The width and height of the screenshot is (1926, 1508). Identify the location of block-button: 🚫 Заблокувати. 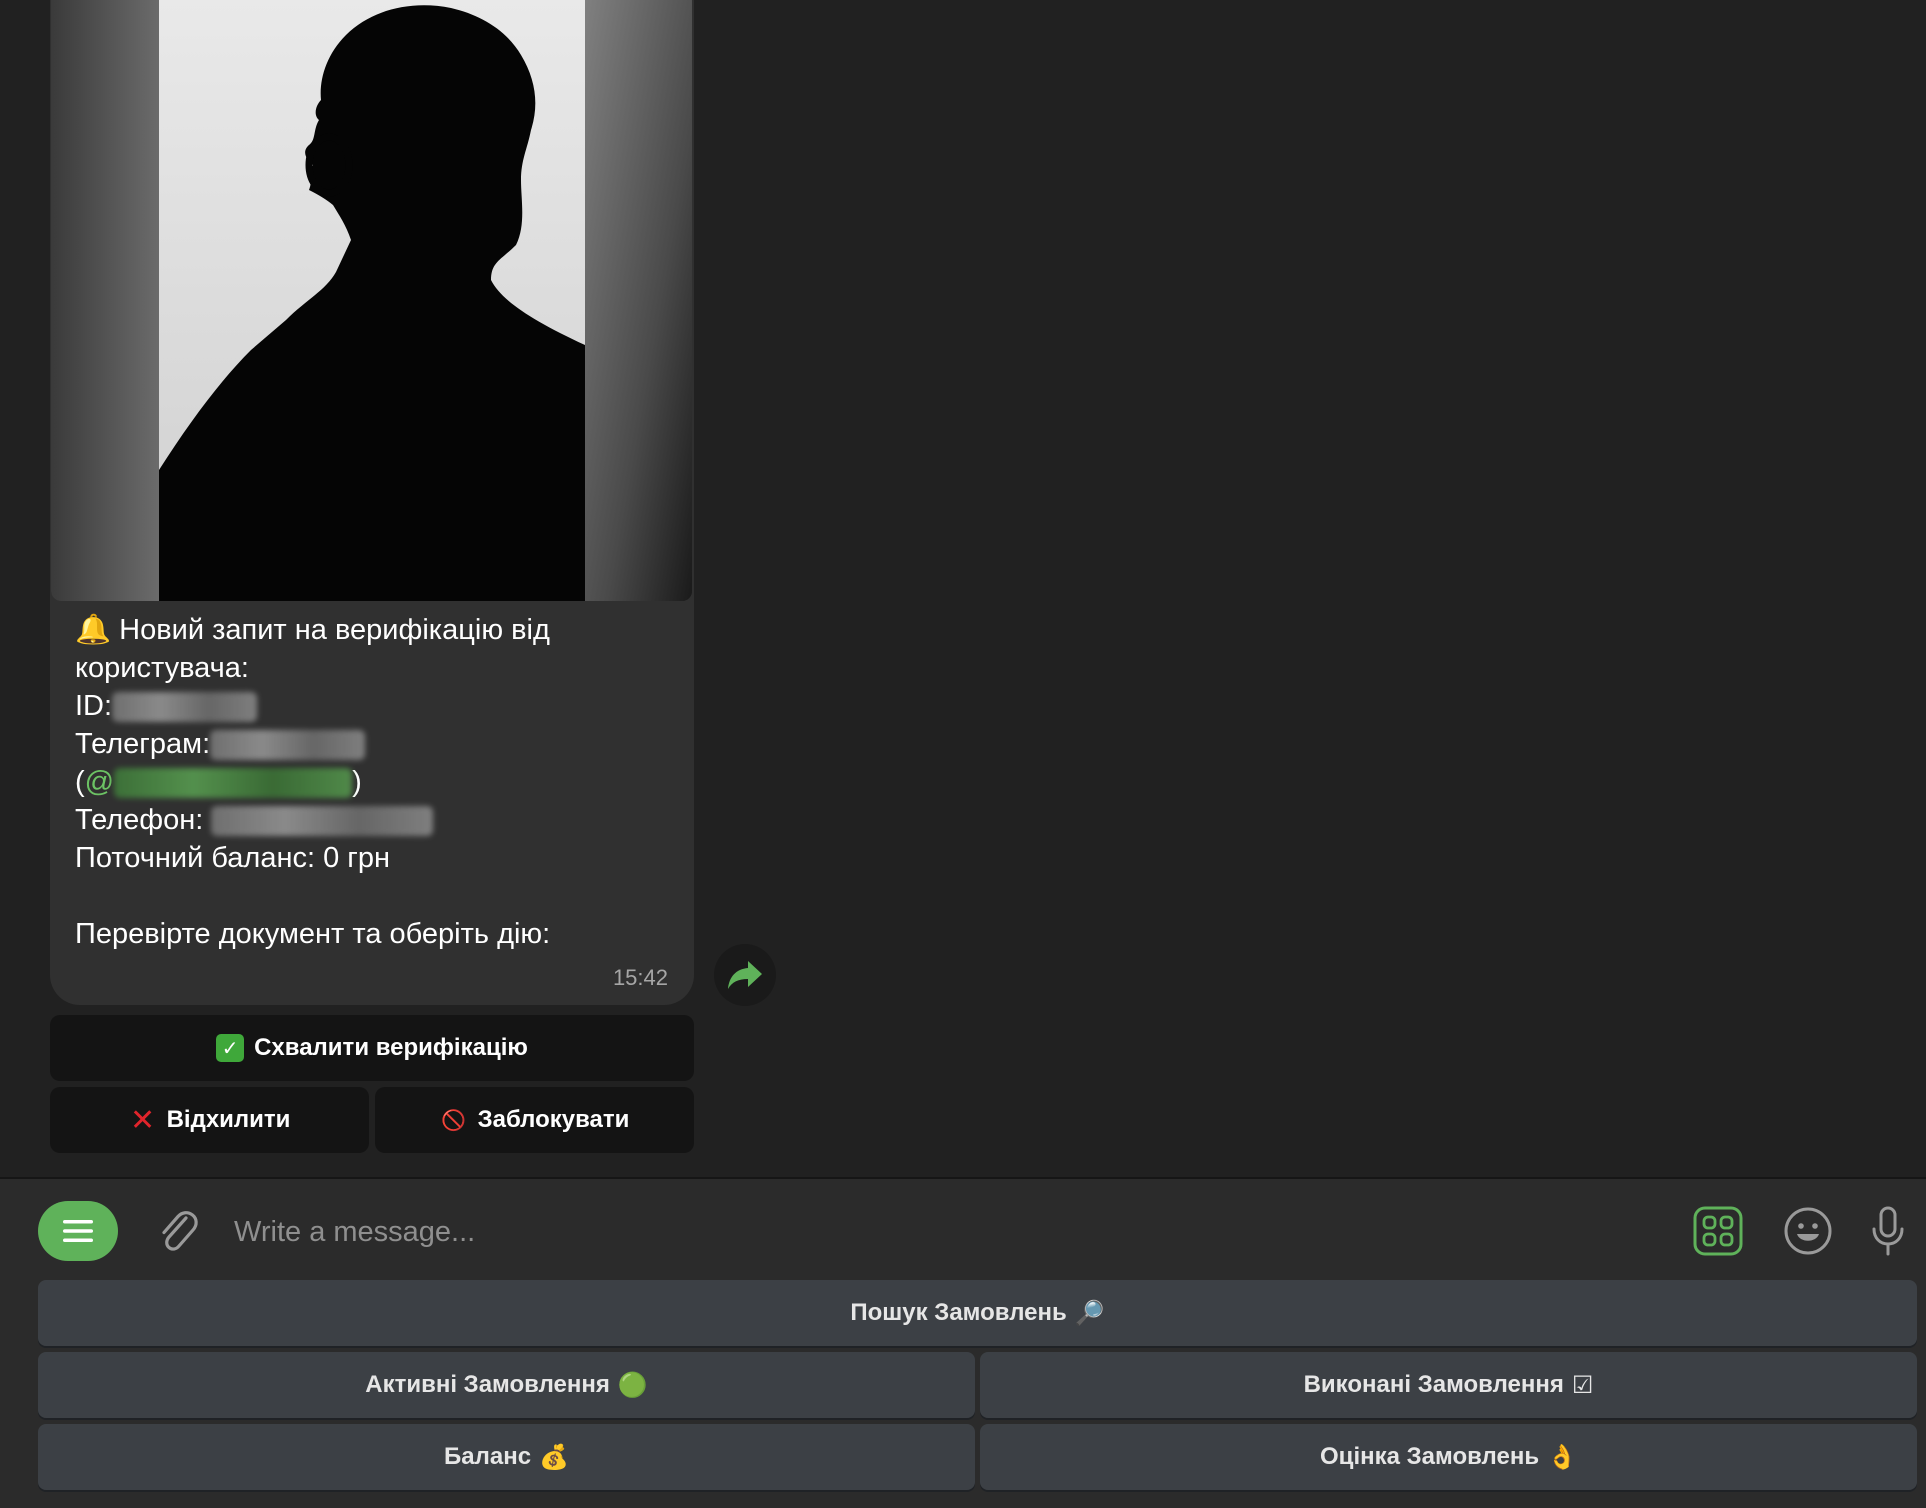
(534, 1120).